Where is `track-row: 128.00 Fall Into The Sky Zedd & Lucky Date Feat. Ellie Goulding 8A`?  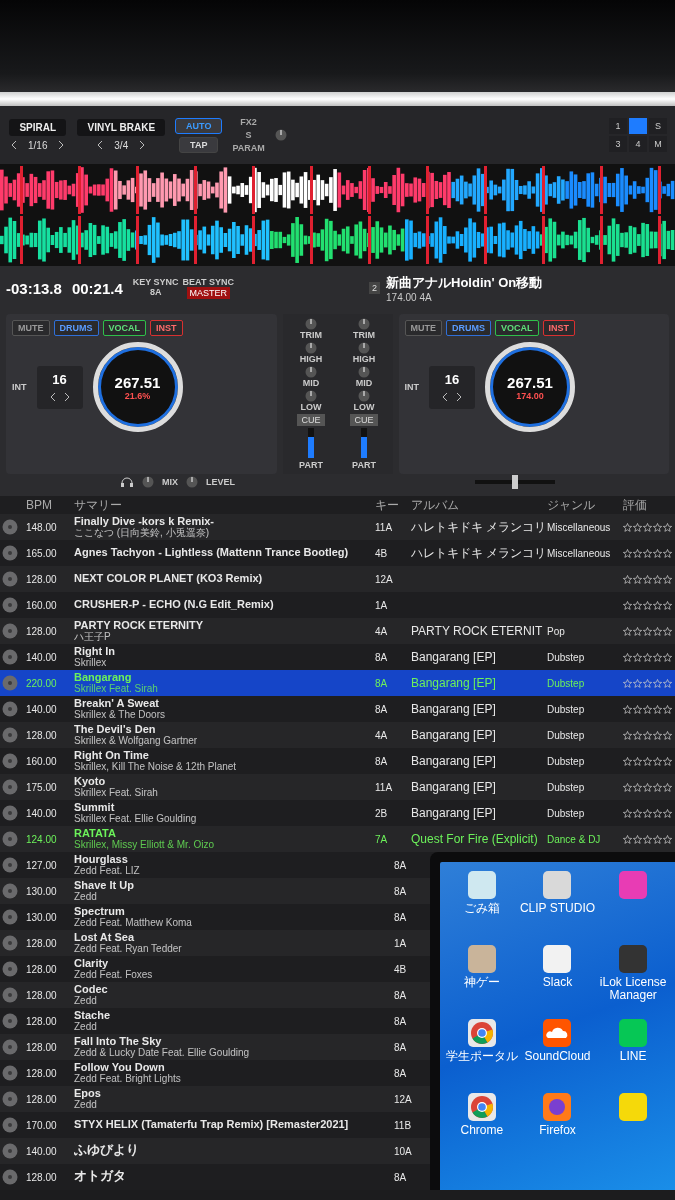 track-row: 128.00 Fall Into The Sky Zedd & Lucky Date Feat. Ellie Goulding 8A is located at coordinates (215, 1047).